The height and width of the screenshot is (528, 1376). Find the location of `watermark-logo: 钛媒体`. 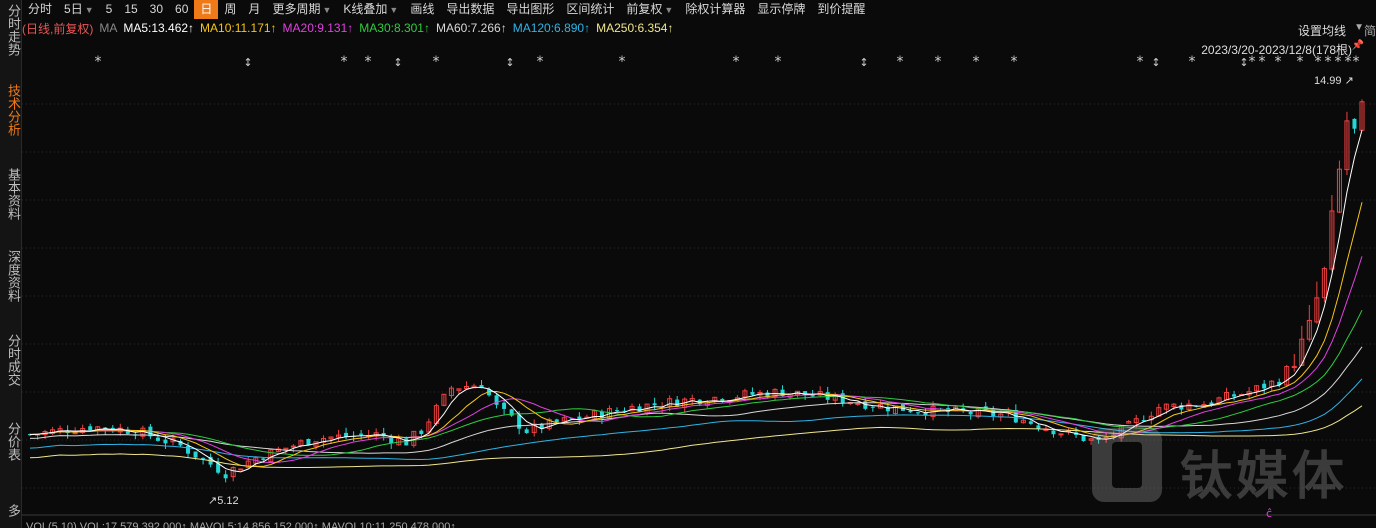

watermark-logo: 钛媒体 is located at coordinates (1220, 467).